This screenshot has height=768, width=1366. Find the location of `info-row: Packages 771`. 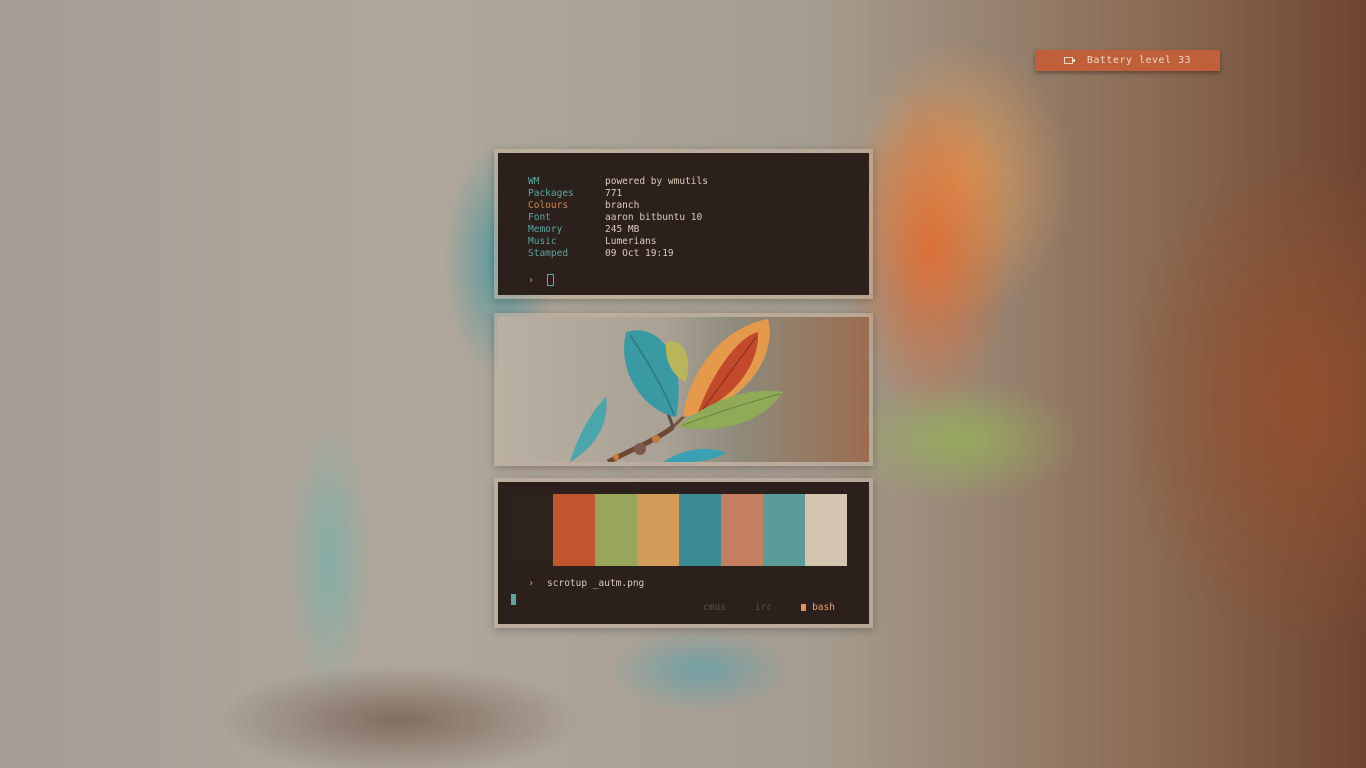

info-row: Packages 771 is located at coordinates (698, 194).